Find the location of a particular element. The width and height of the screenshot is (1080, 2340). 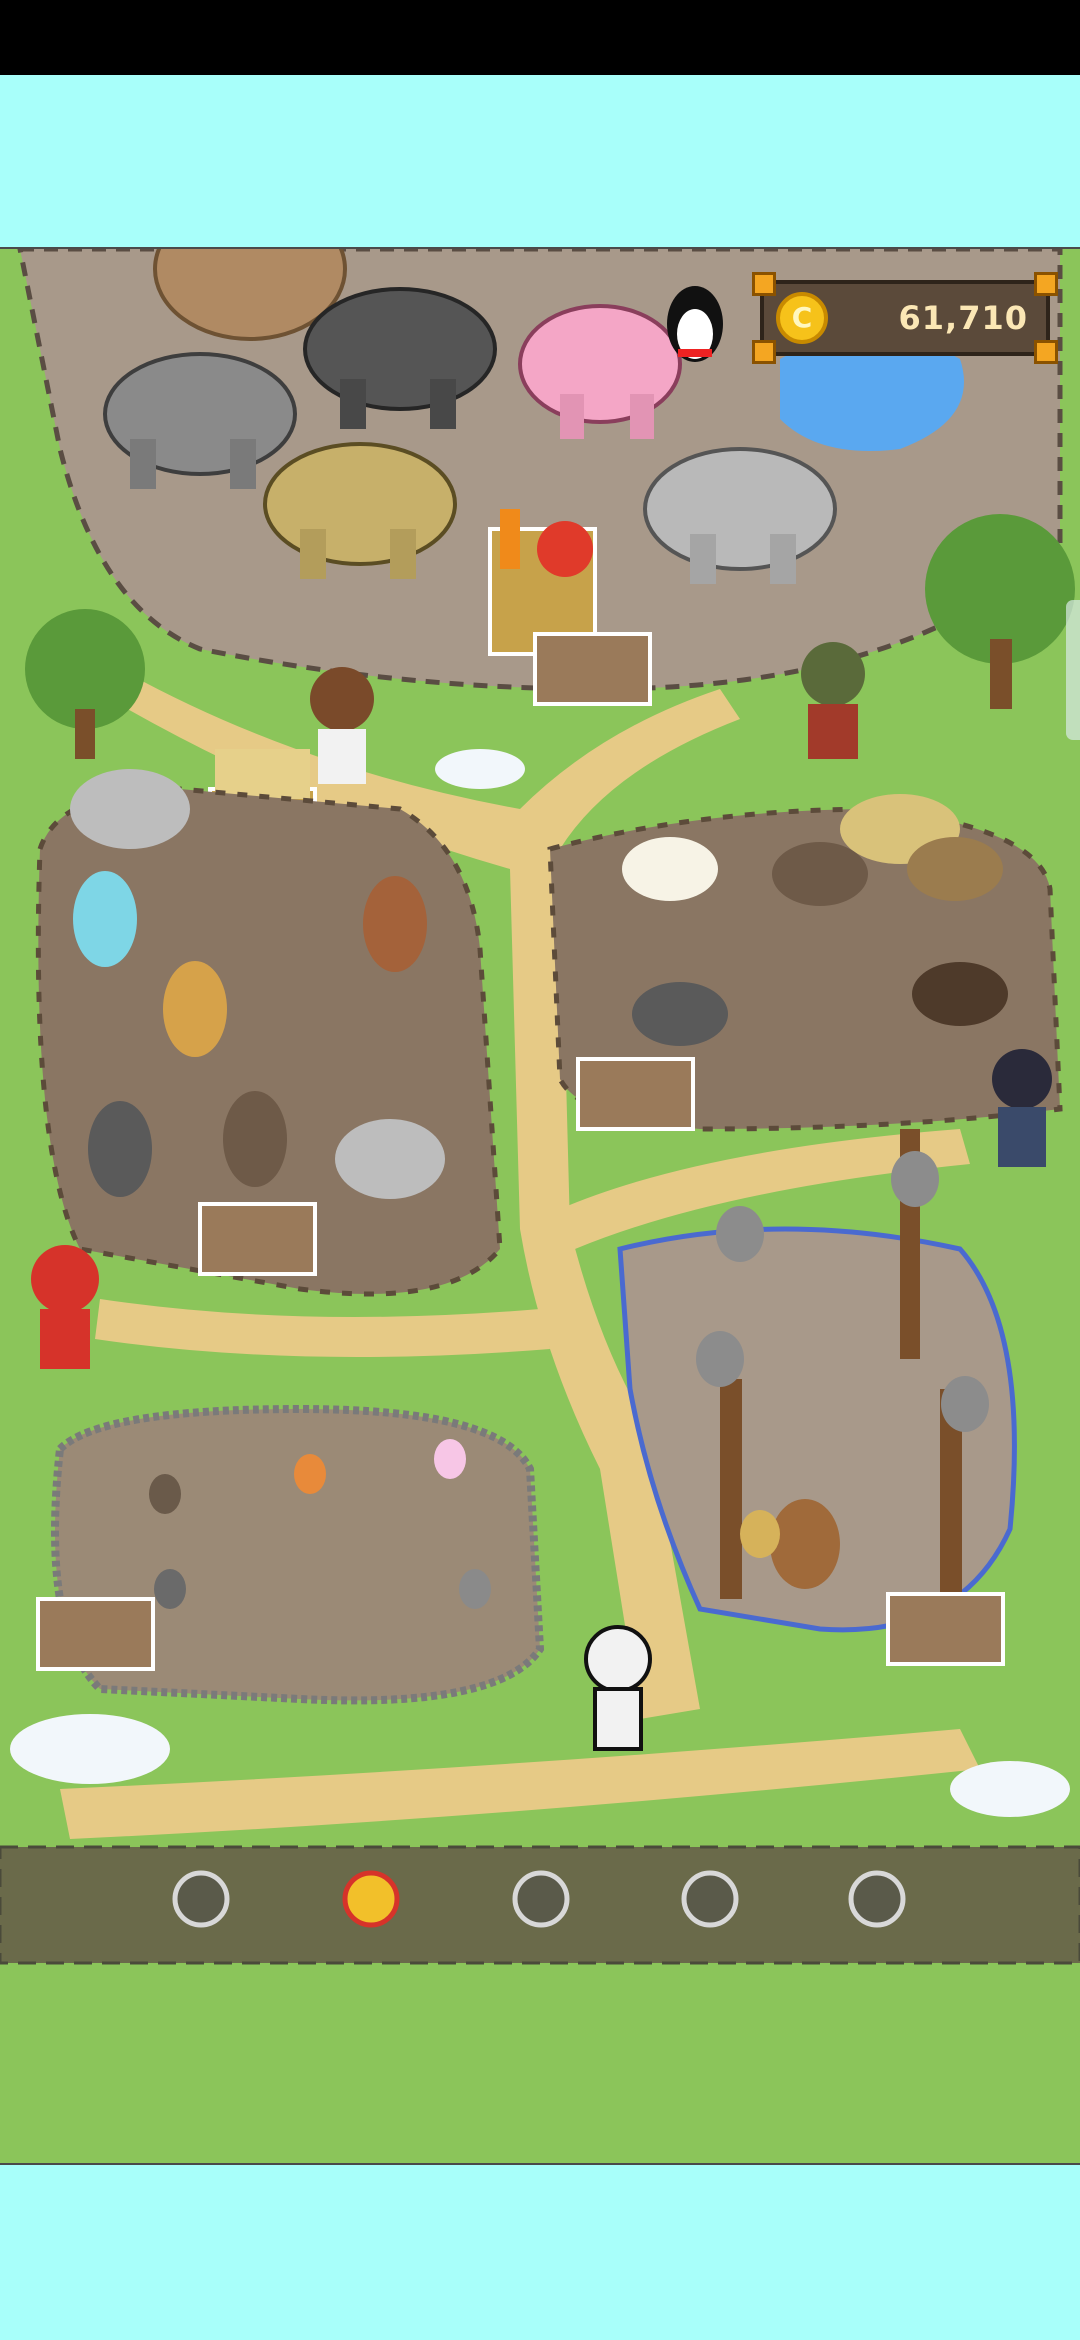

donkey-dark-brown is located at coordinates (960, 994).